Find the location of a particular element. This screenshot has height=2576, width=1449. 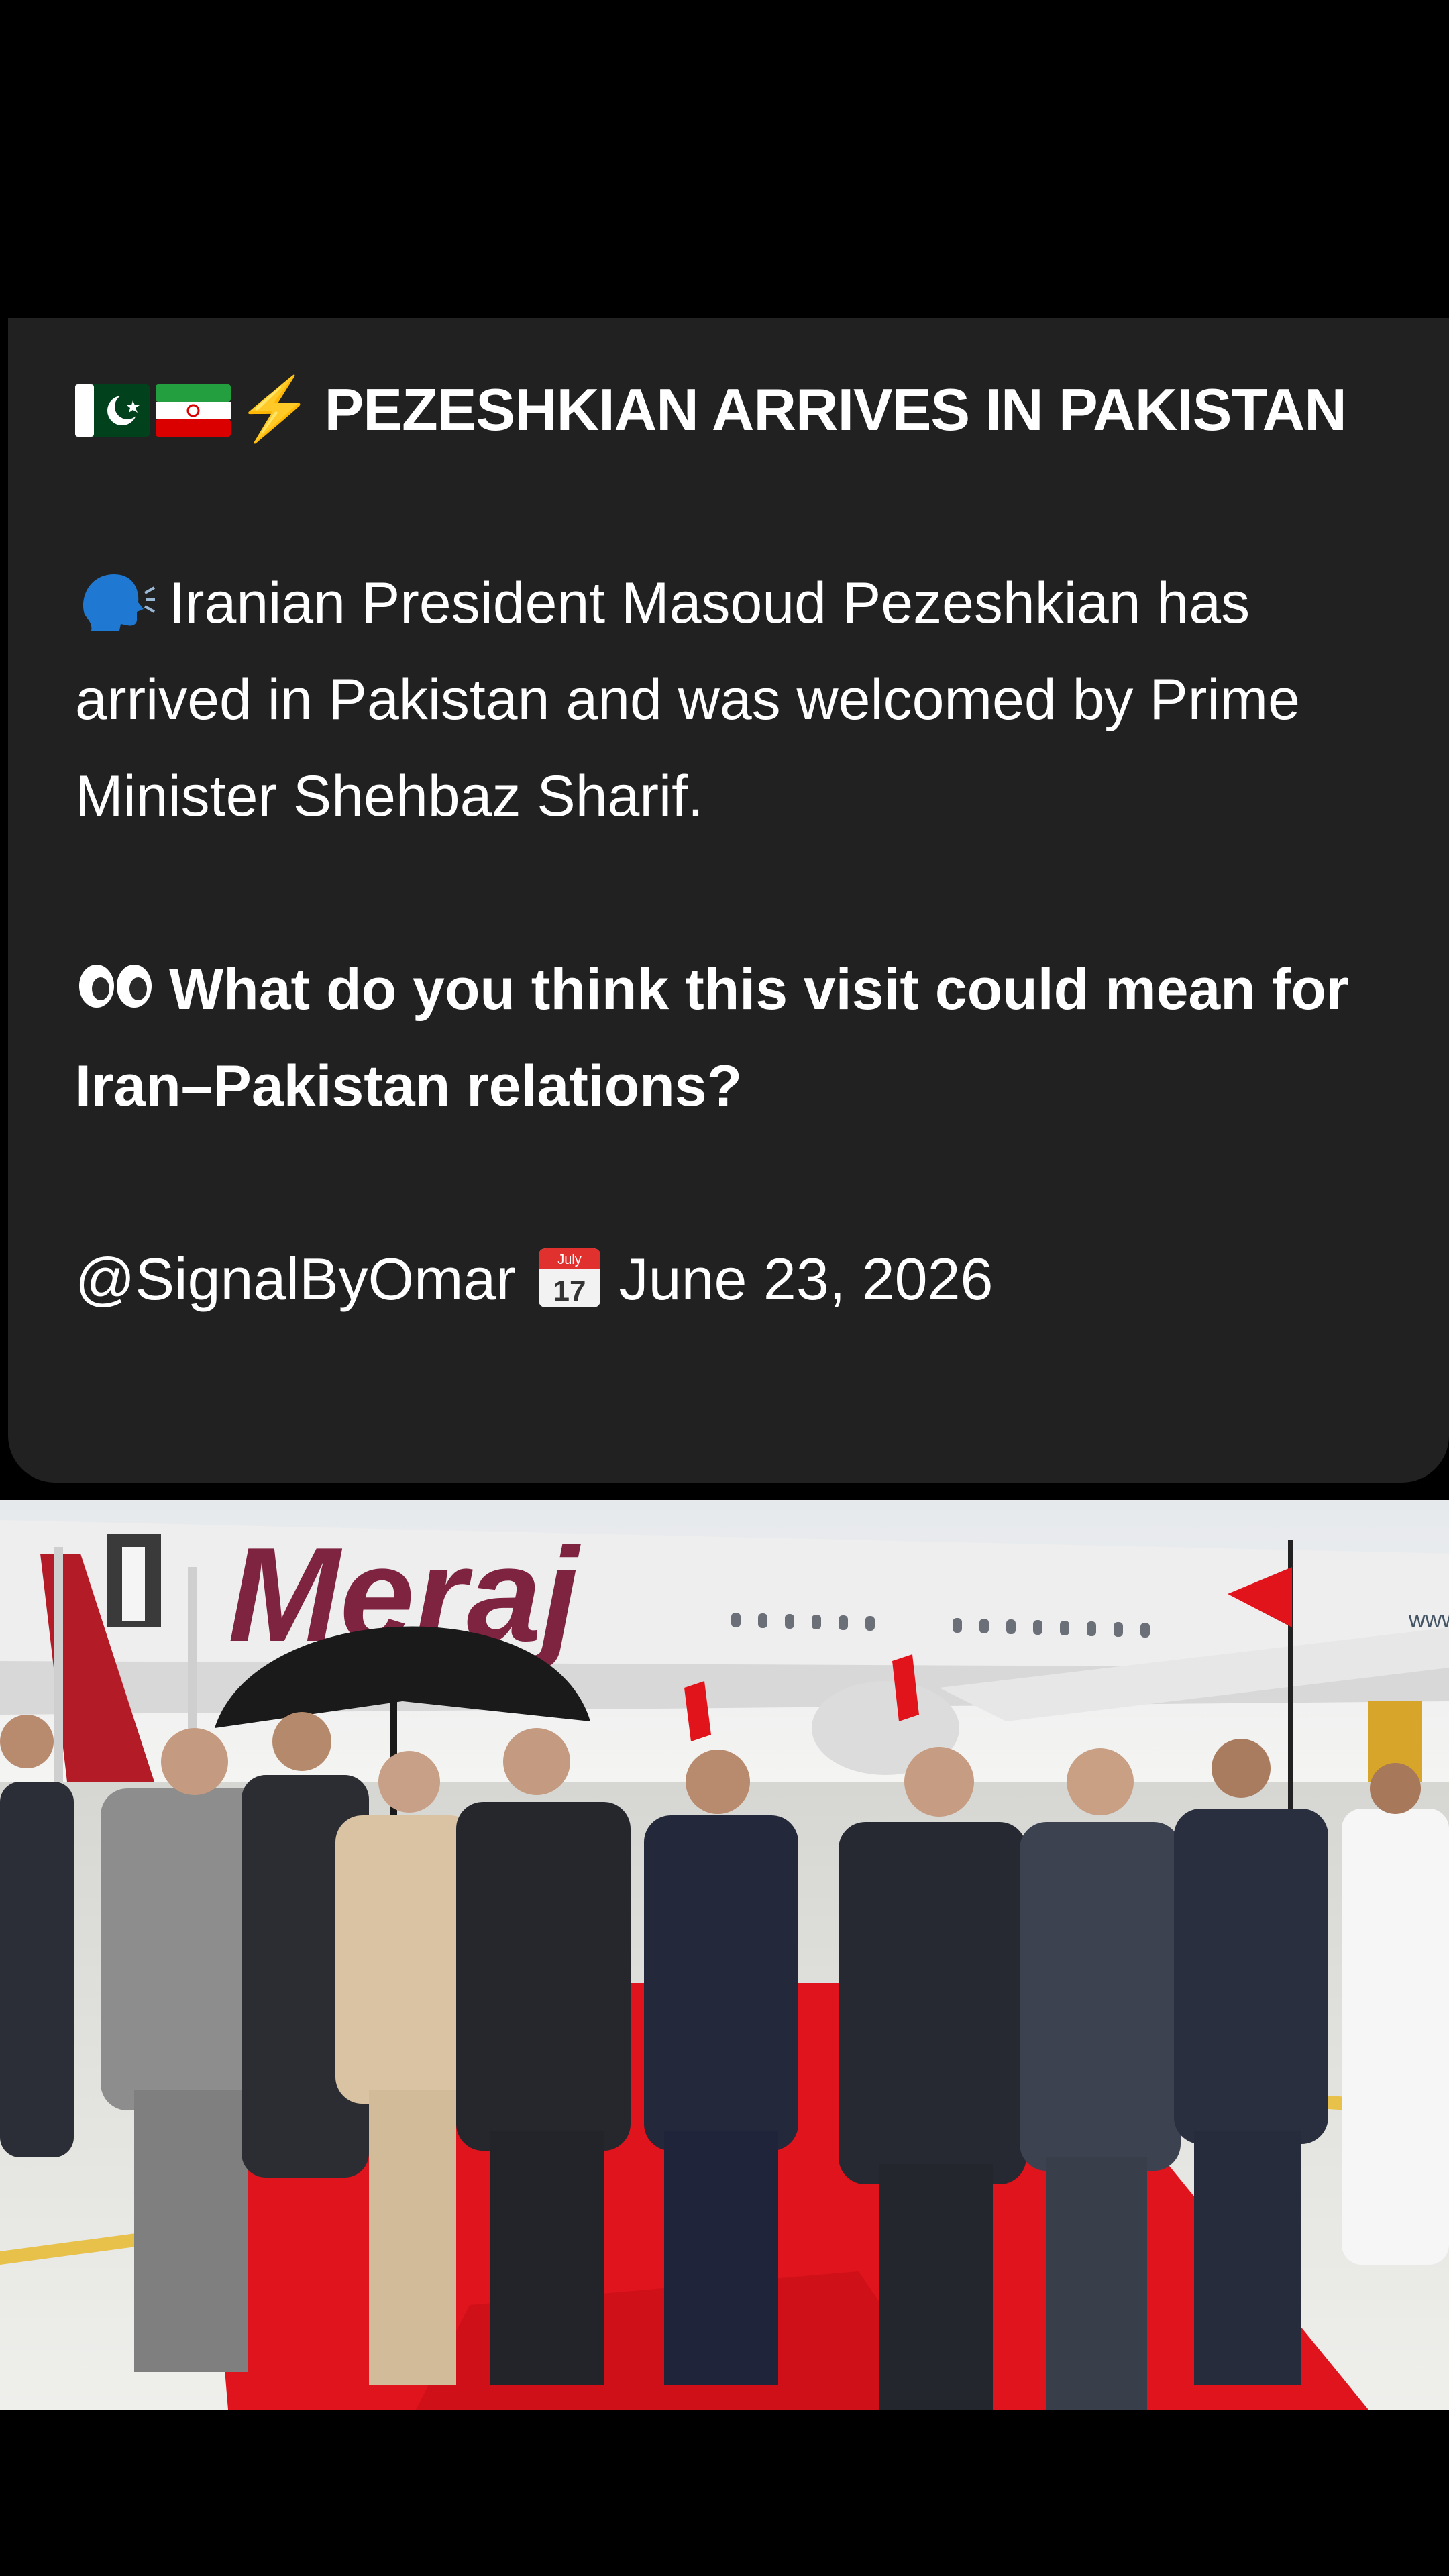

author-handle: @SignalByOmar is located at coordinates (295, 1279).